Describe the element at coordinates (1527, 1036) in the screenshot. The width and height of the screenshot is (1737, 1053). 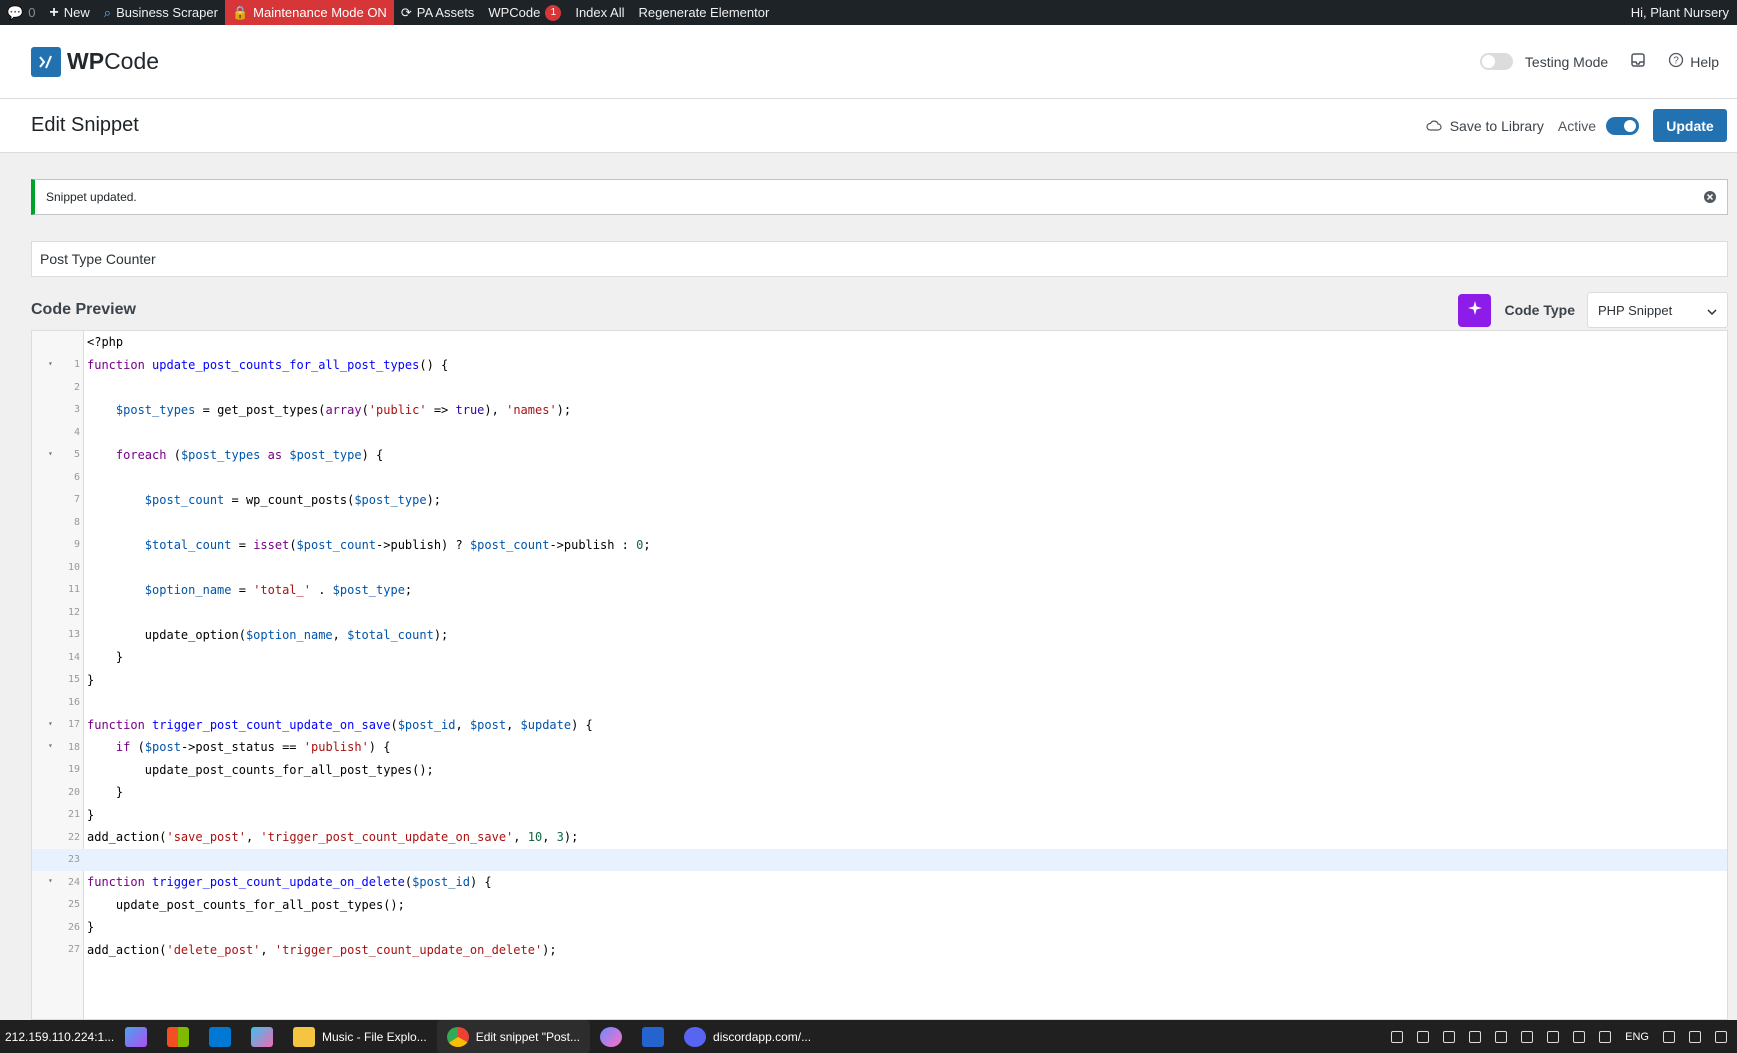
I see `onedrive-icon` at that location.